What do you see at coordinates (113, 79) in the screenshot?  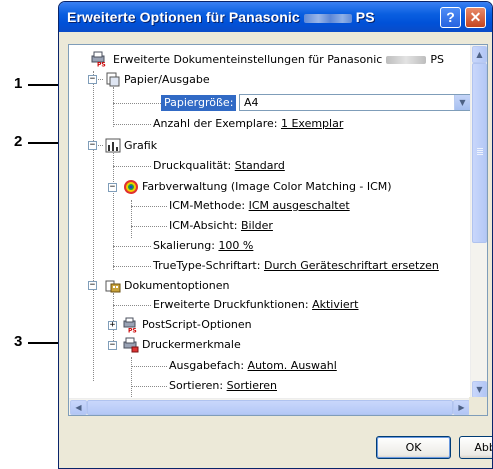 I see `paper-output-icon` at bounding box center [113, 79].